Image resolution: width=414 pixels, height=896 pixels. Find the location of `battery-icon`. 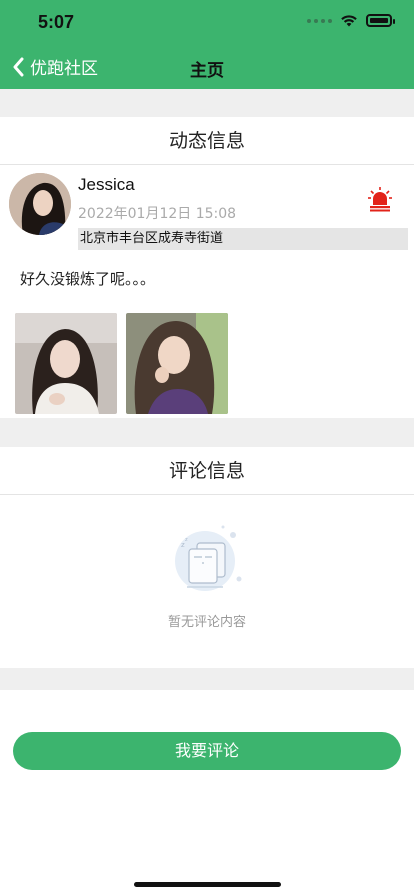

battery-icon is located at coordinates (380, 20).